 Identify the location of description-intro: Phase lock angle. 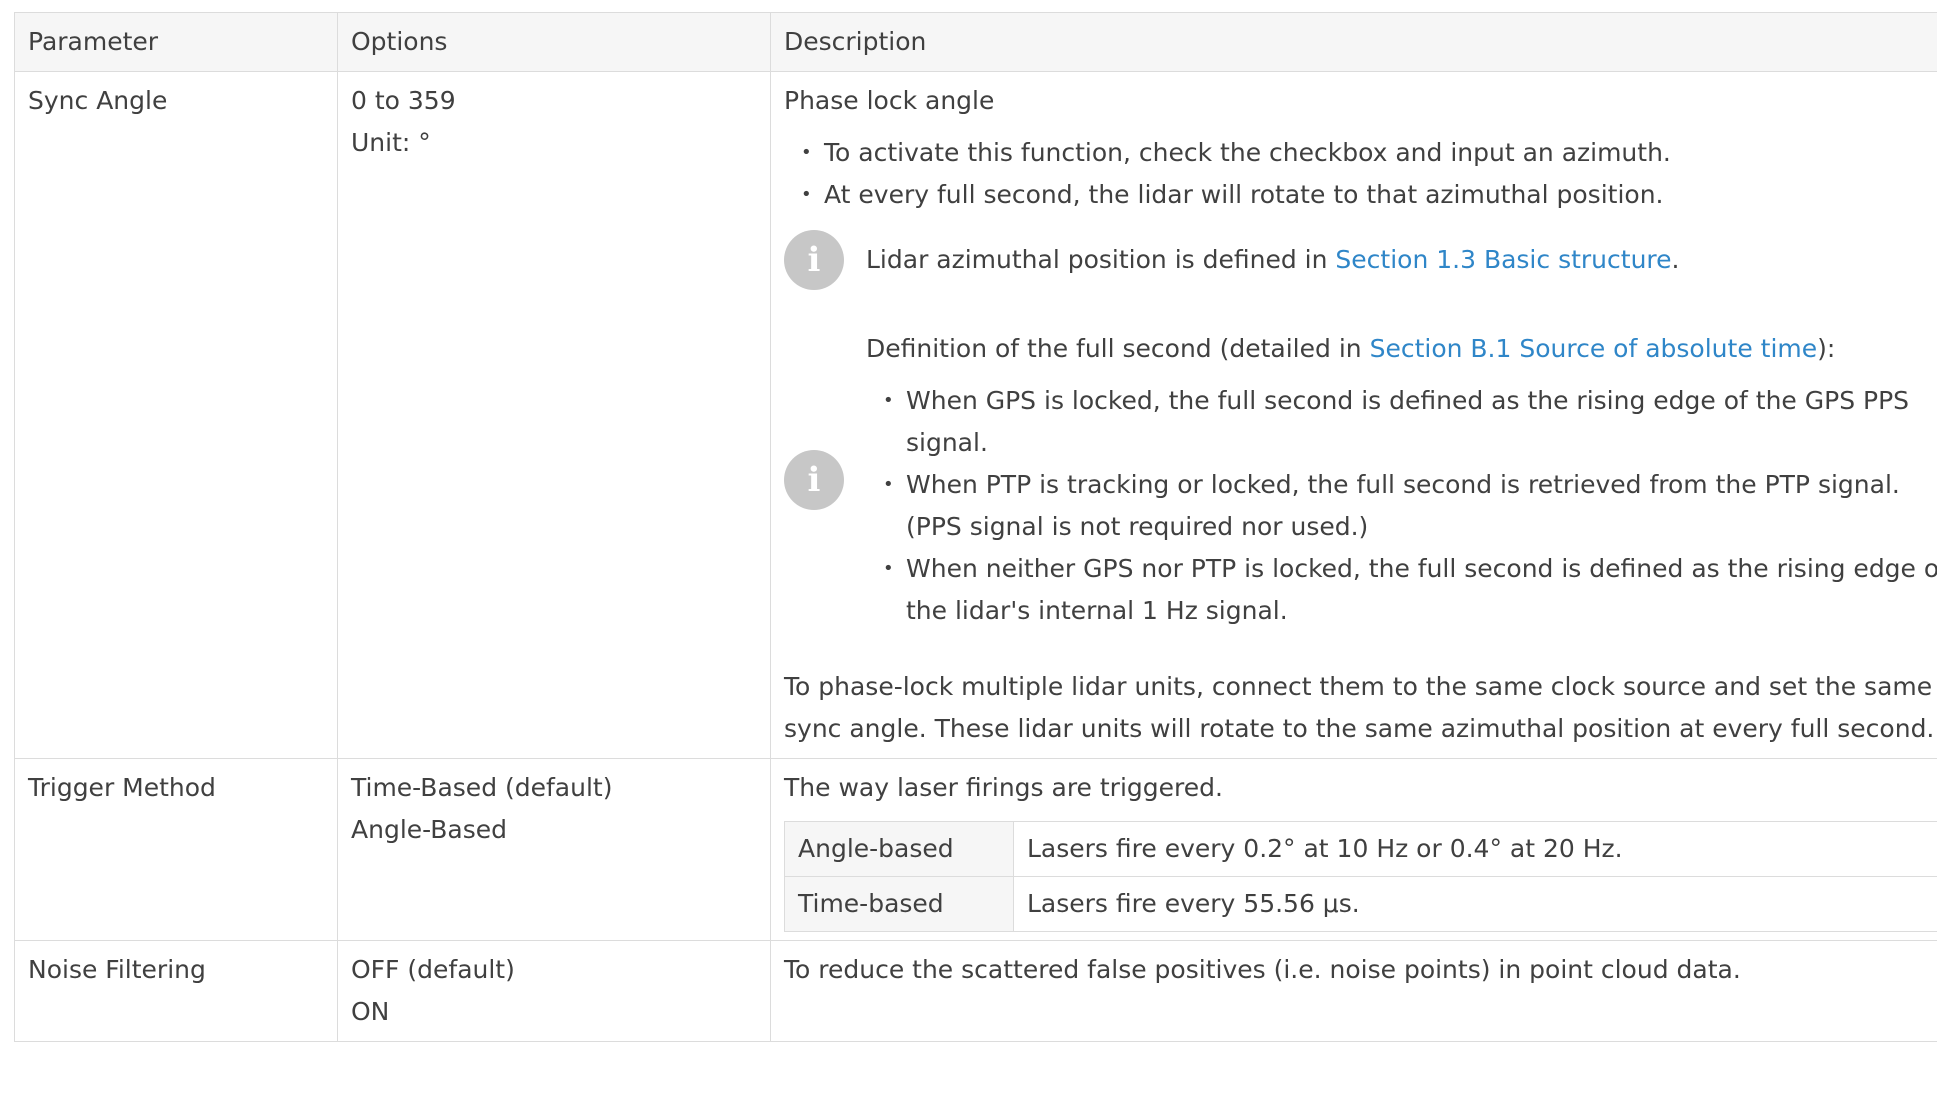
(889, 100).